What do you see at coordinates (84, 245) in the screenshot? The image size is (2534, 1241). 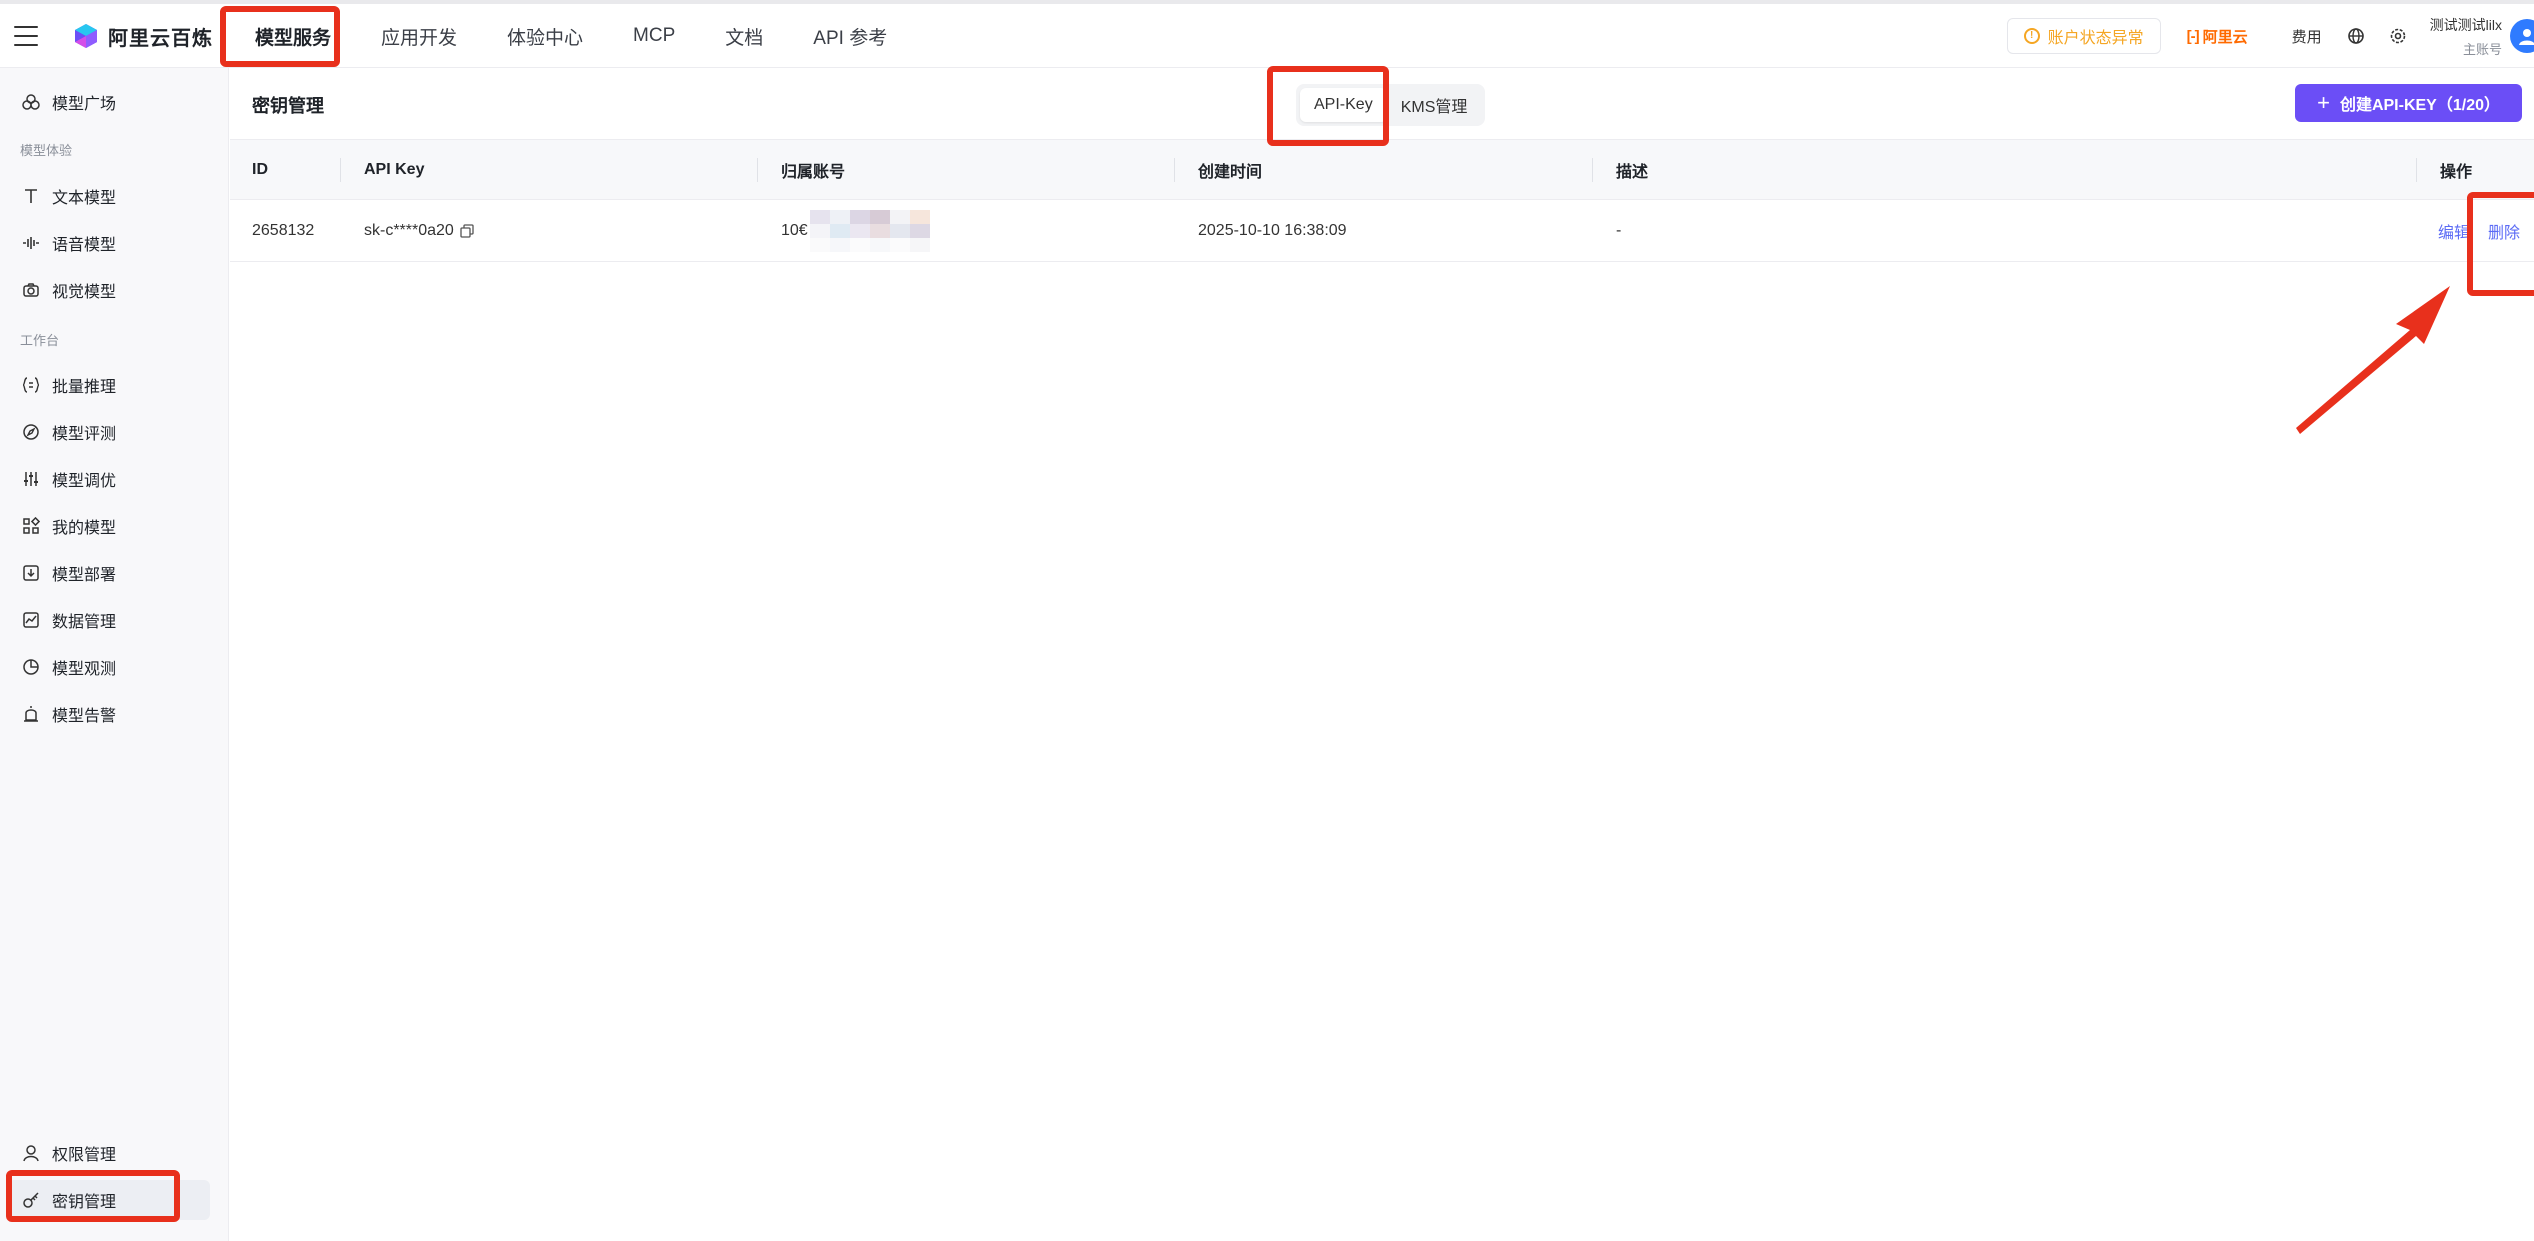 I see `sidebar-item-label: 语音模型` at bounding box center [84, 245].